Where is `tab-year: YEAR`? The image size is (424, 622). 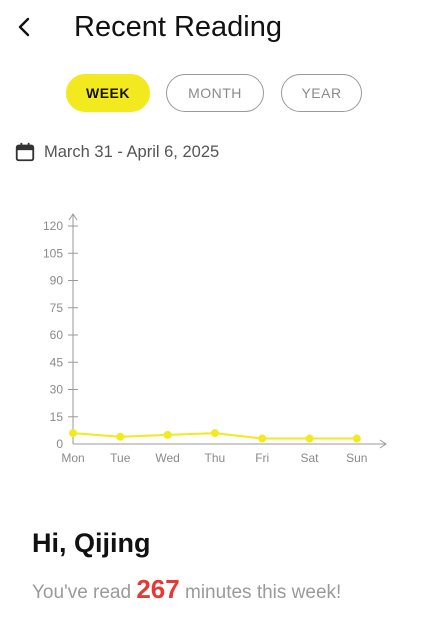
tab-year: YEAR is located at coordinates (321, 93).